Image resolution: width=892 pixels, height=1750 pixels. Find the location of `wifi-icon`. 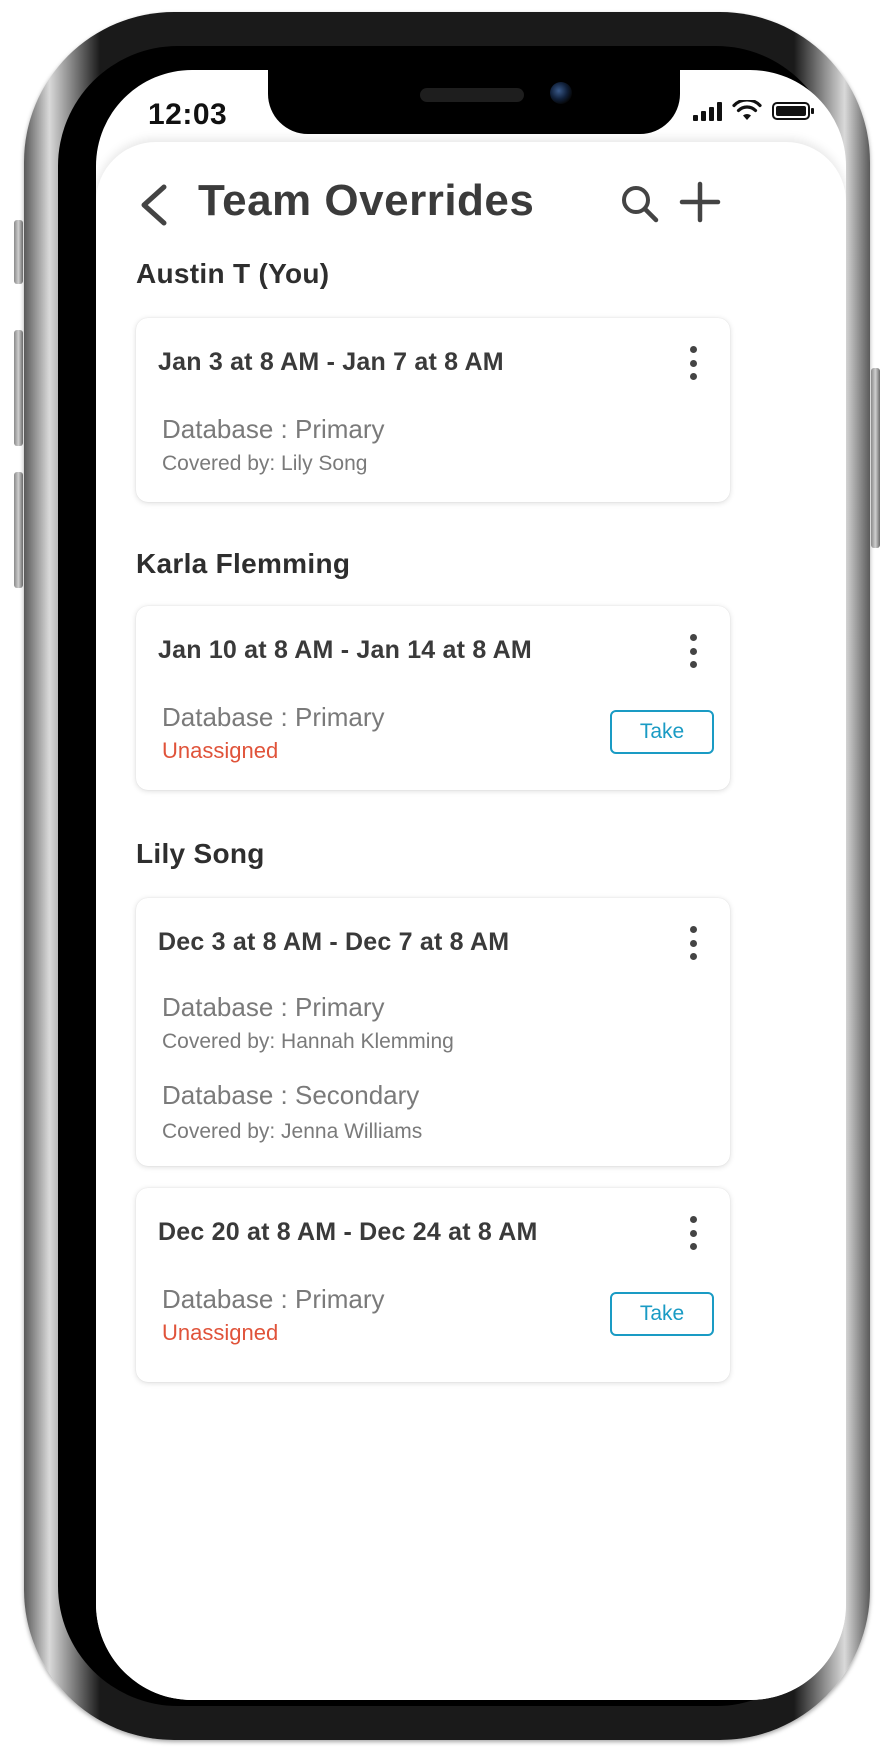

wifi-icon is located at coordinates (747, 110).